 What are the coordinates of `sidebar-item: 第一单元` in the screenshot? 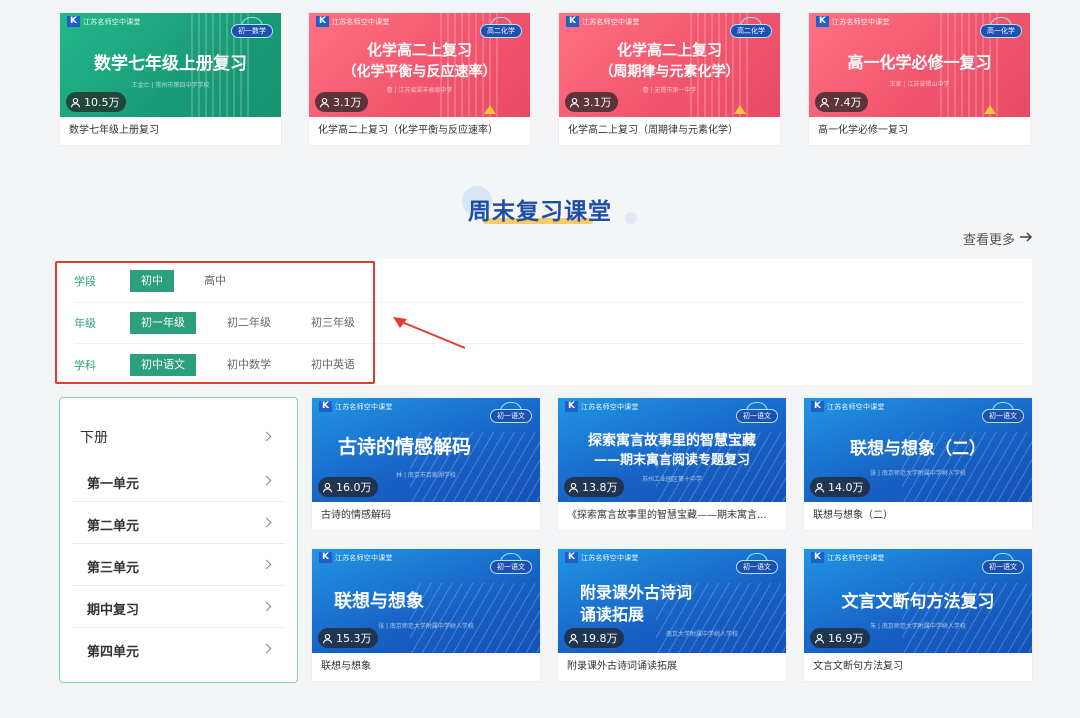 It's located at (179, 481).